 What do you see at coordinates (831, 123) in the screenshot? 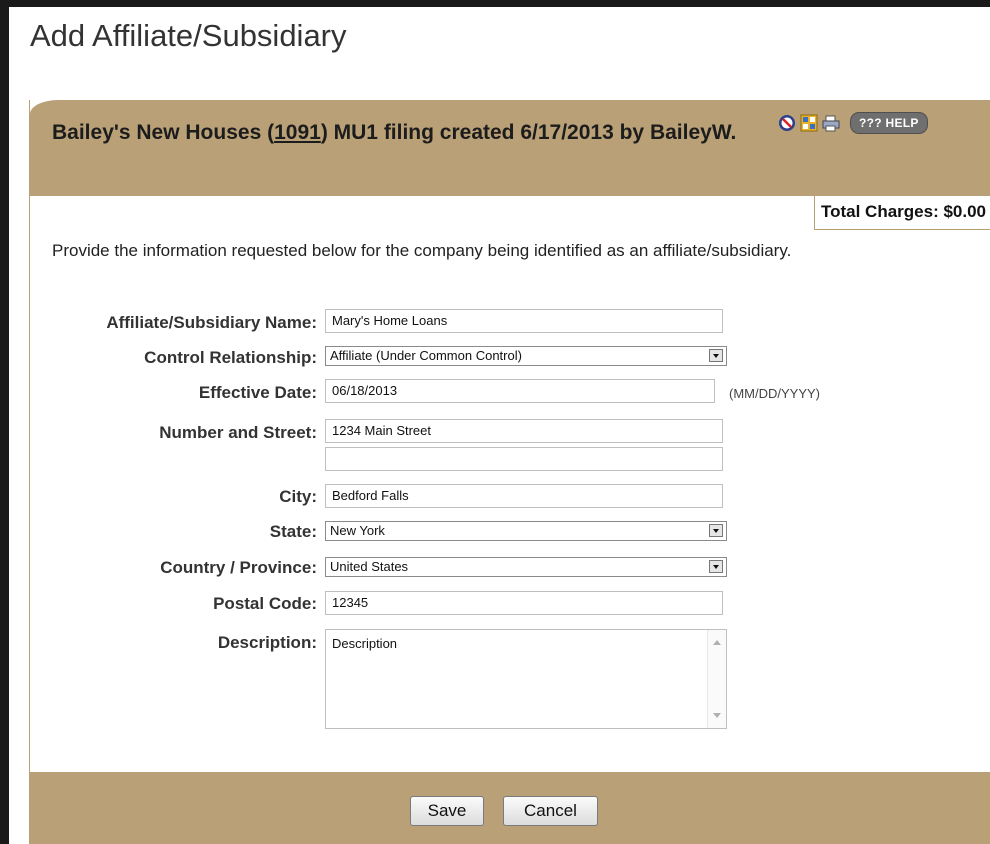
I see `printer-icon` at bounding box center [831, 123].